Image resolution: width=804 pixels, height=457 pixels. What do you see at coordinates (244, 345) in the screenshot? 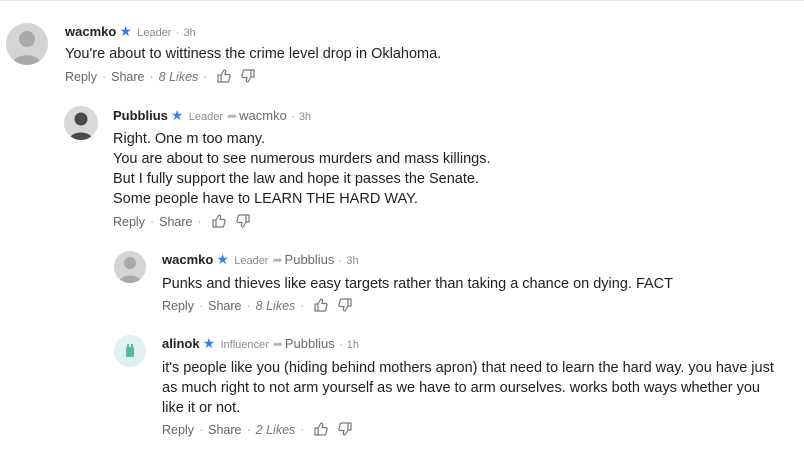
I see `user-badge: Influencer` at bounding box center [244, 345].